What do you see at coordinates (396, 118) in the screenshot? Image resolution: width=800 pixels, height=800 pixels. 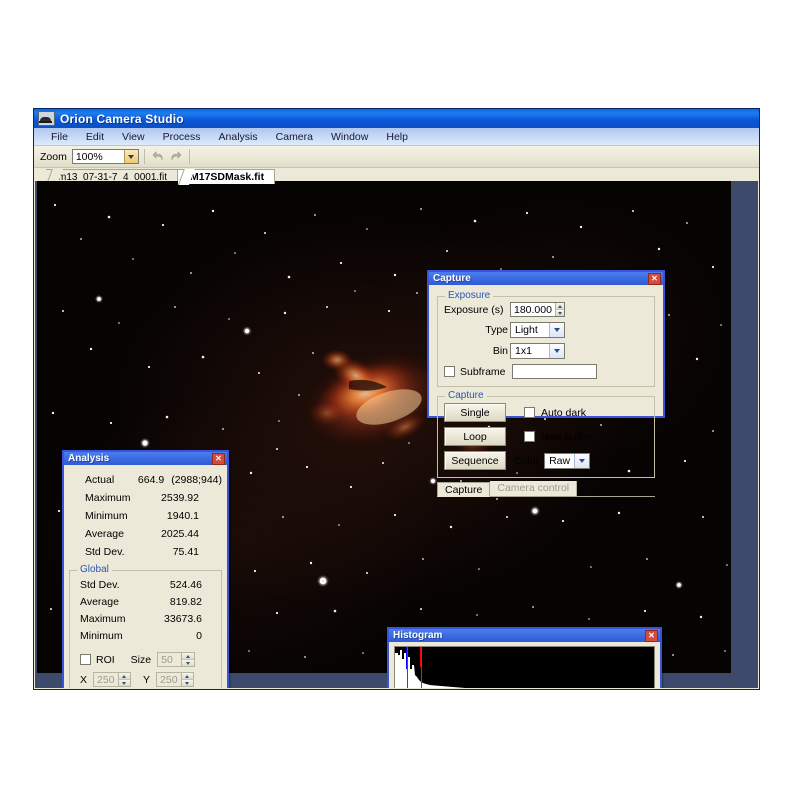 I see `window-titlebar: Orion Camera Studio` at bounding box center [396, 118].